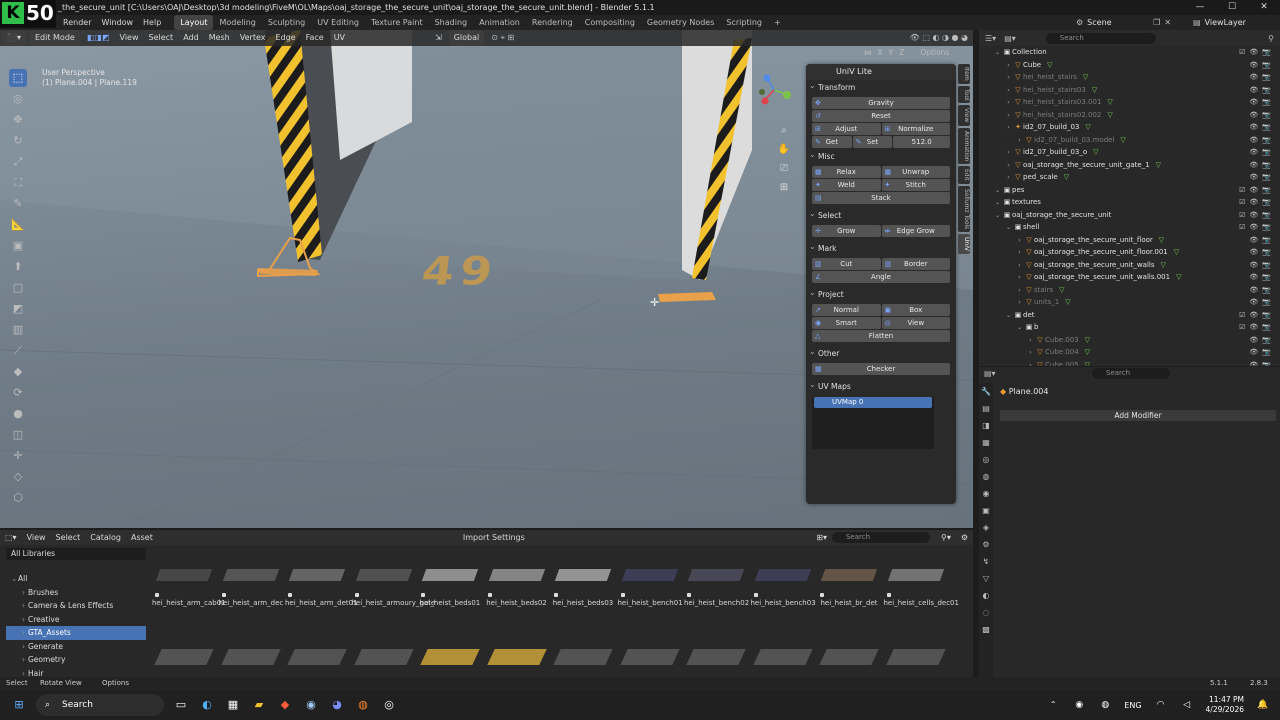 This screenshot has width=1280, height=720. What do you see at coordinates (311, 705) in the screenshot?
I see `steam-icon: ◉` at bounding box center [311, 705].